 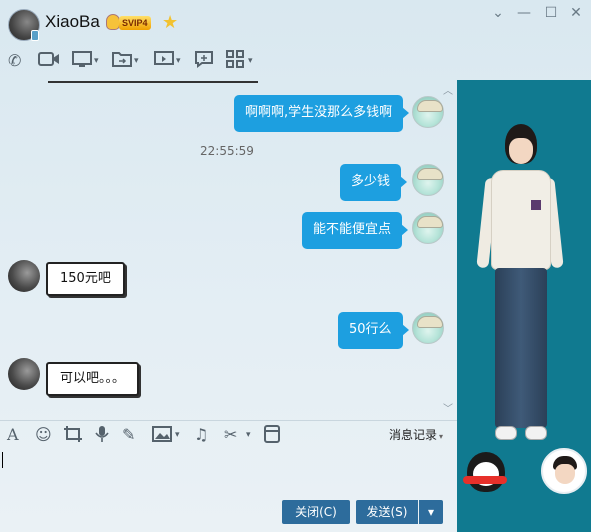 I want to click on minimize-icon: —, so click(x=524, y=13).